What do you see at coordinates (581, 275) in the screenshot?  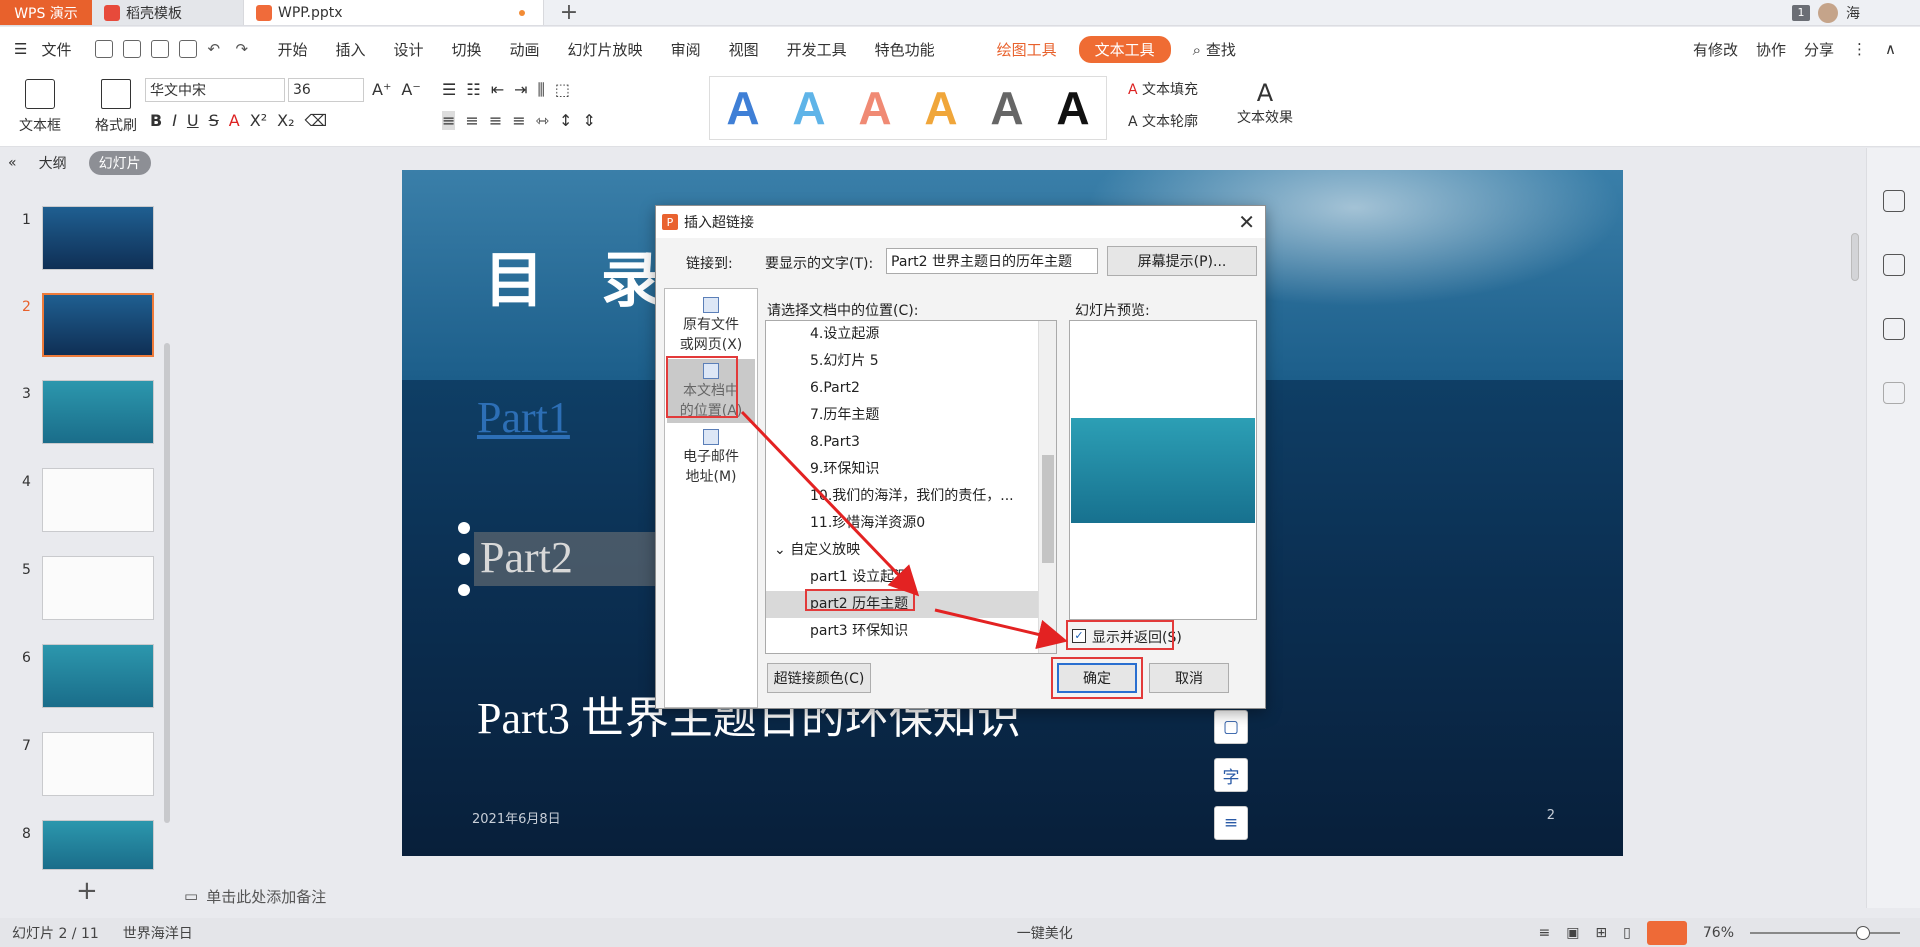 I see `slide-title: 目 录` at bounding box center [581, 275].